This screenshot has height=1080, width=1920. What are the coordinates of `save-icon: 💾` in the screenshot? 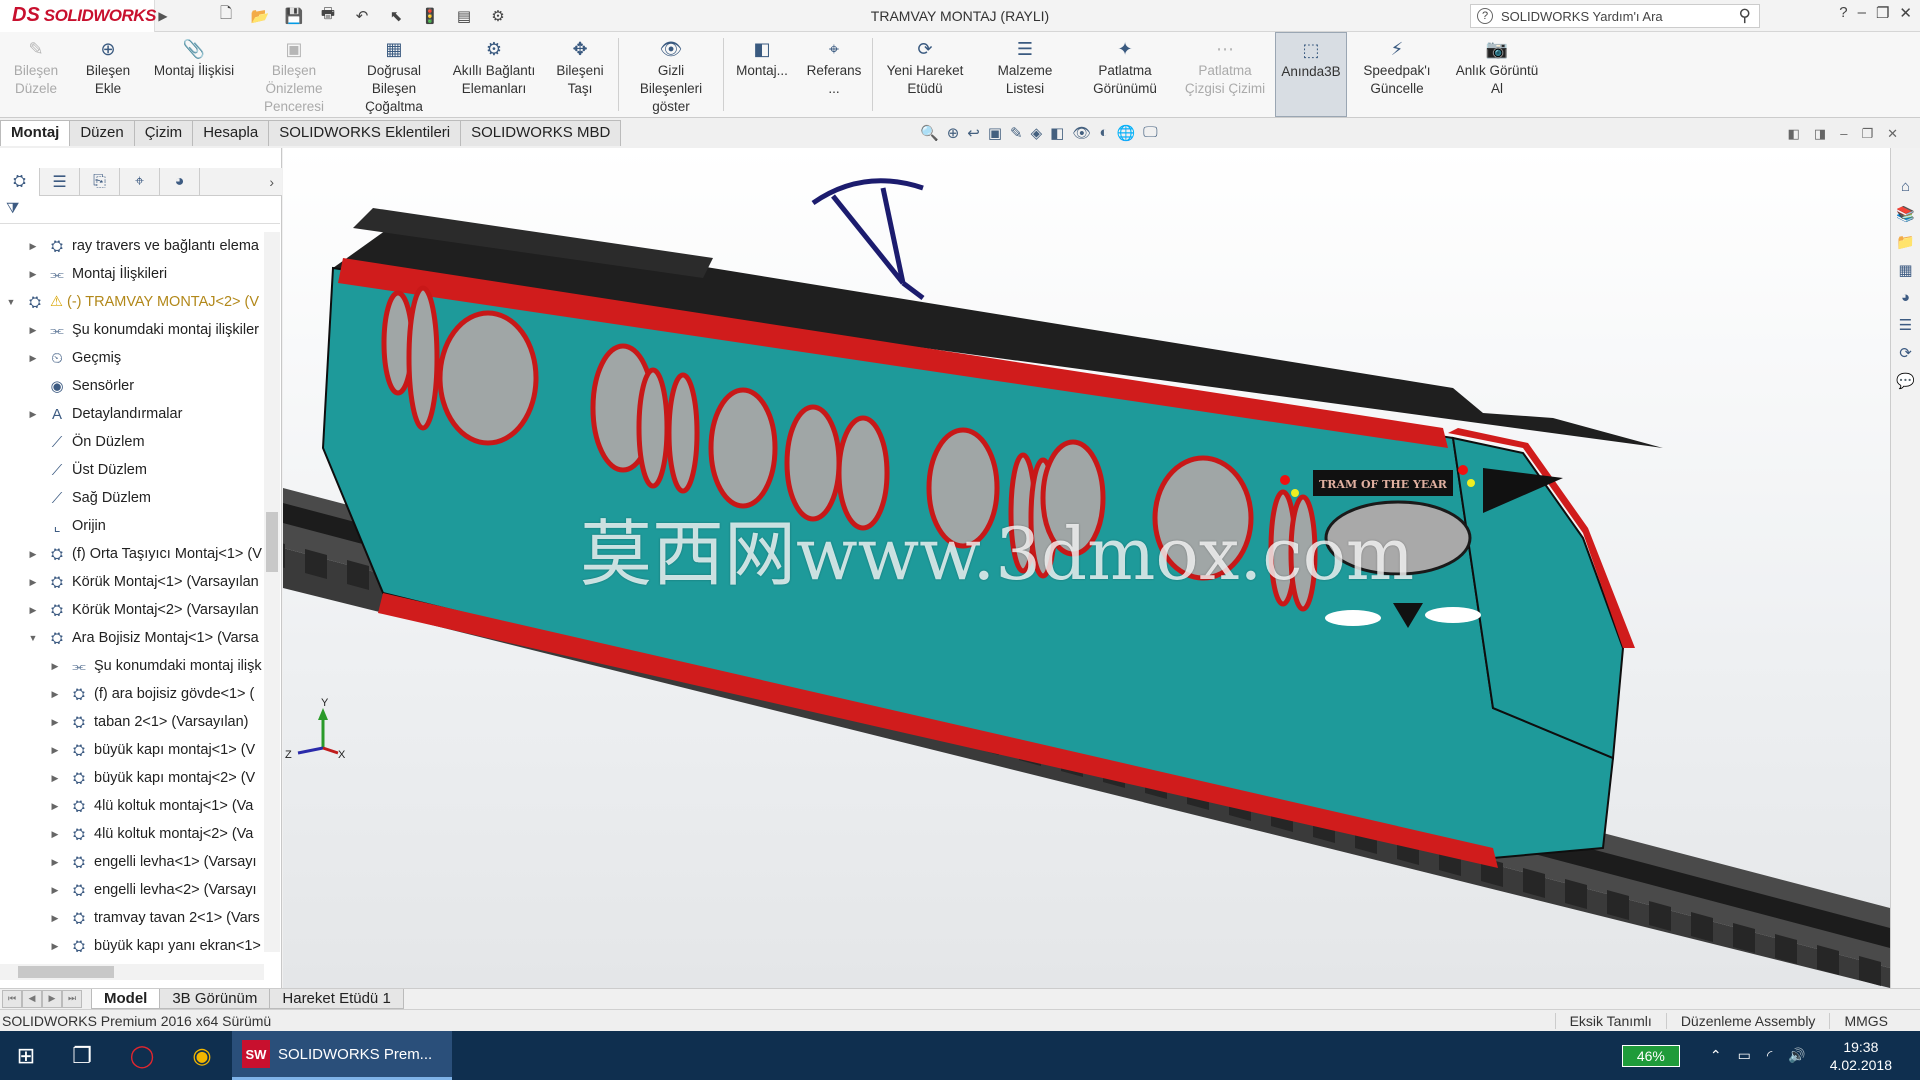 It's located at (294, 16).